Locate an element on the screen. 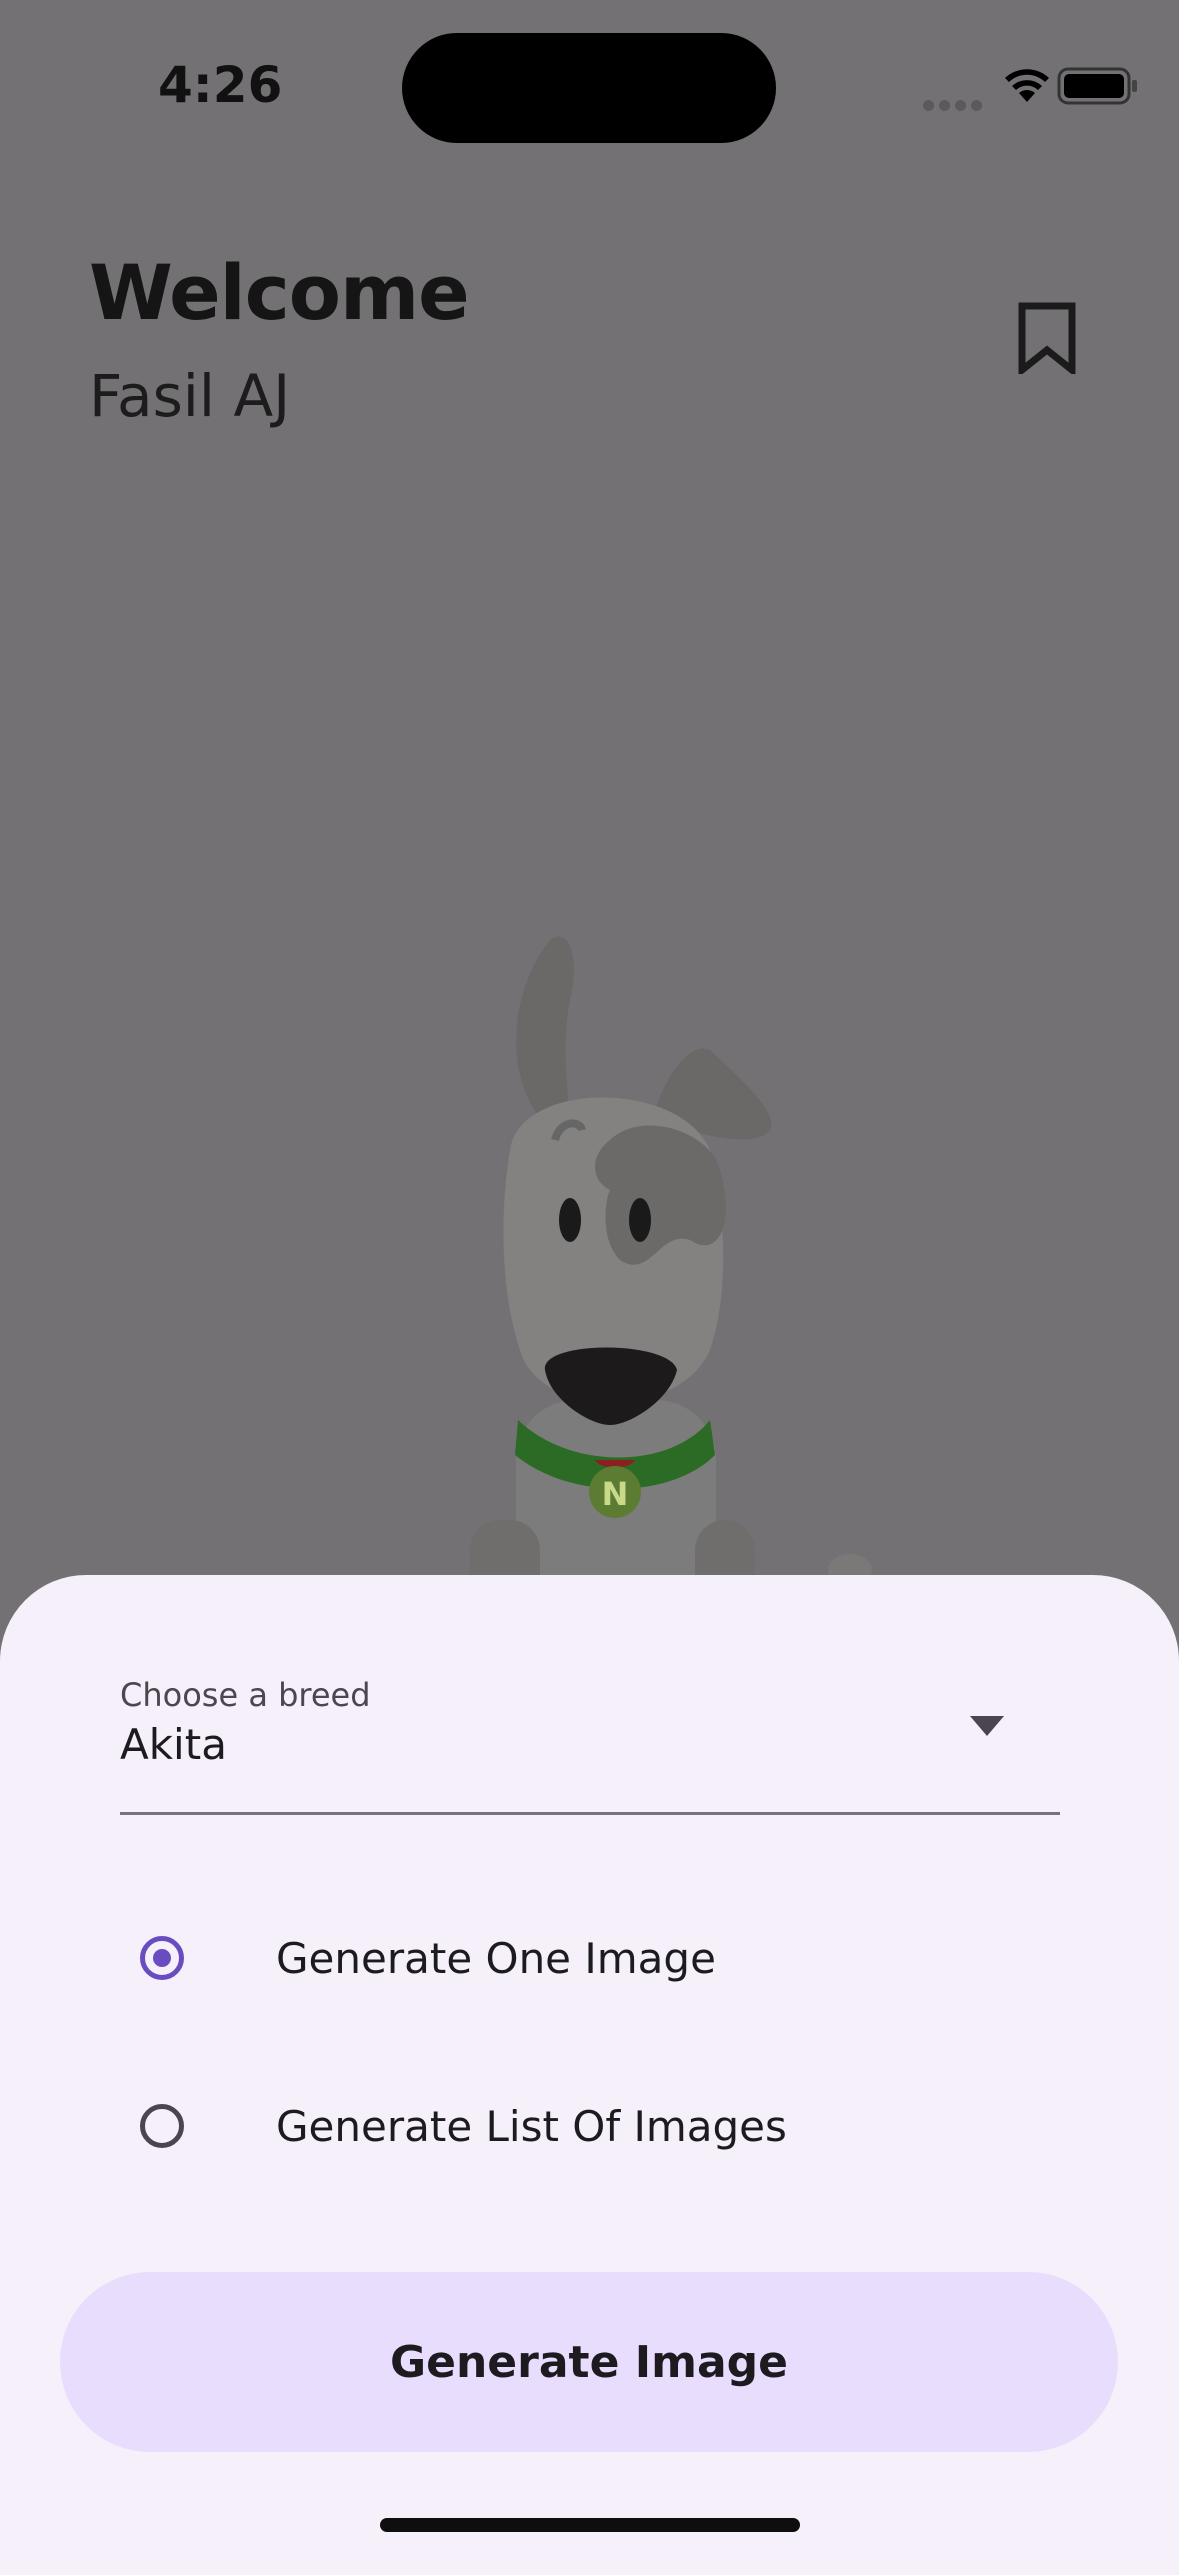  battery-icon is located at coordinates (1097, 86).